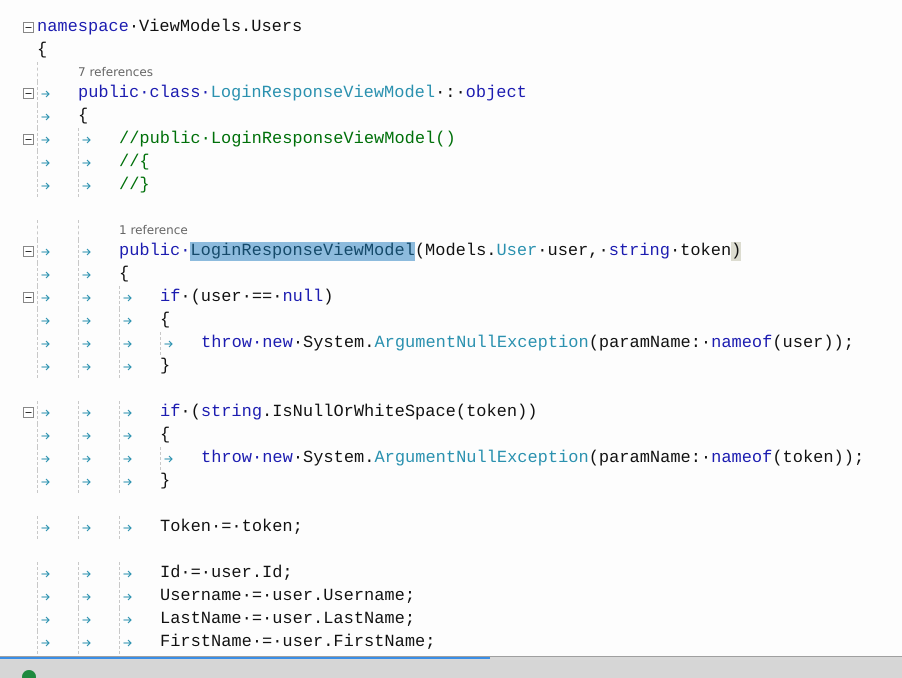 The height and width of the screenshot is (678, 902). I want to click on code-line: Id·=·user.Id;, so click(226, 574).